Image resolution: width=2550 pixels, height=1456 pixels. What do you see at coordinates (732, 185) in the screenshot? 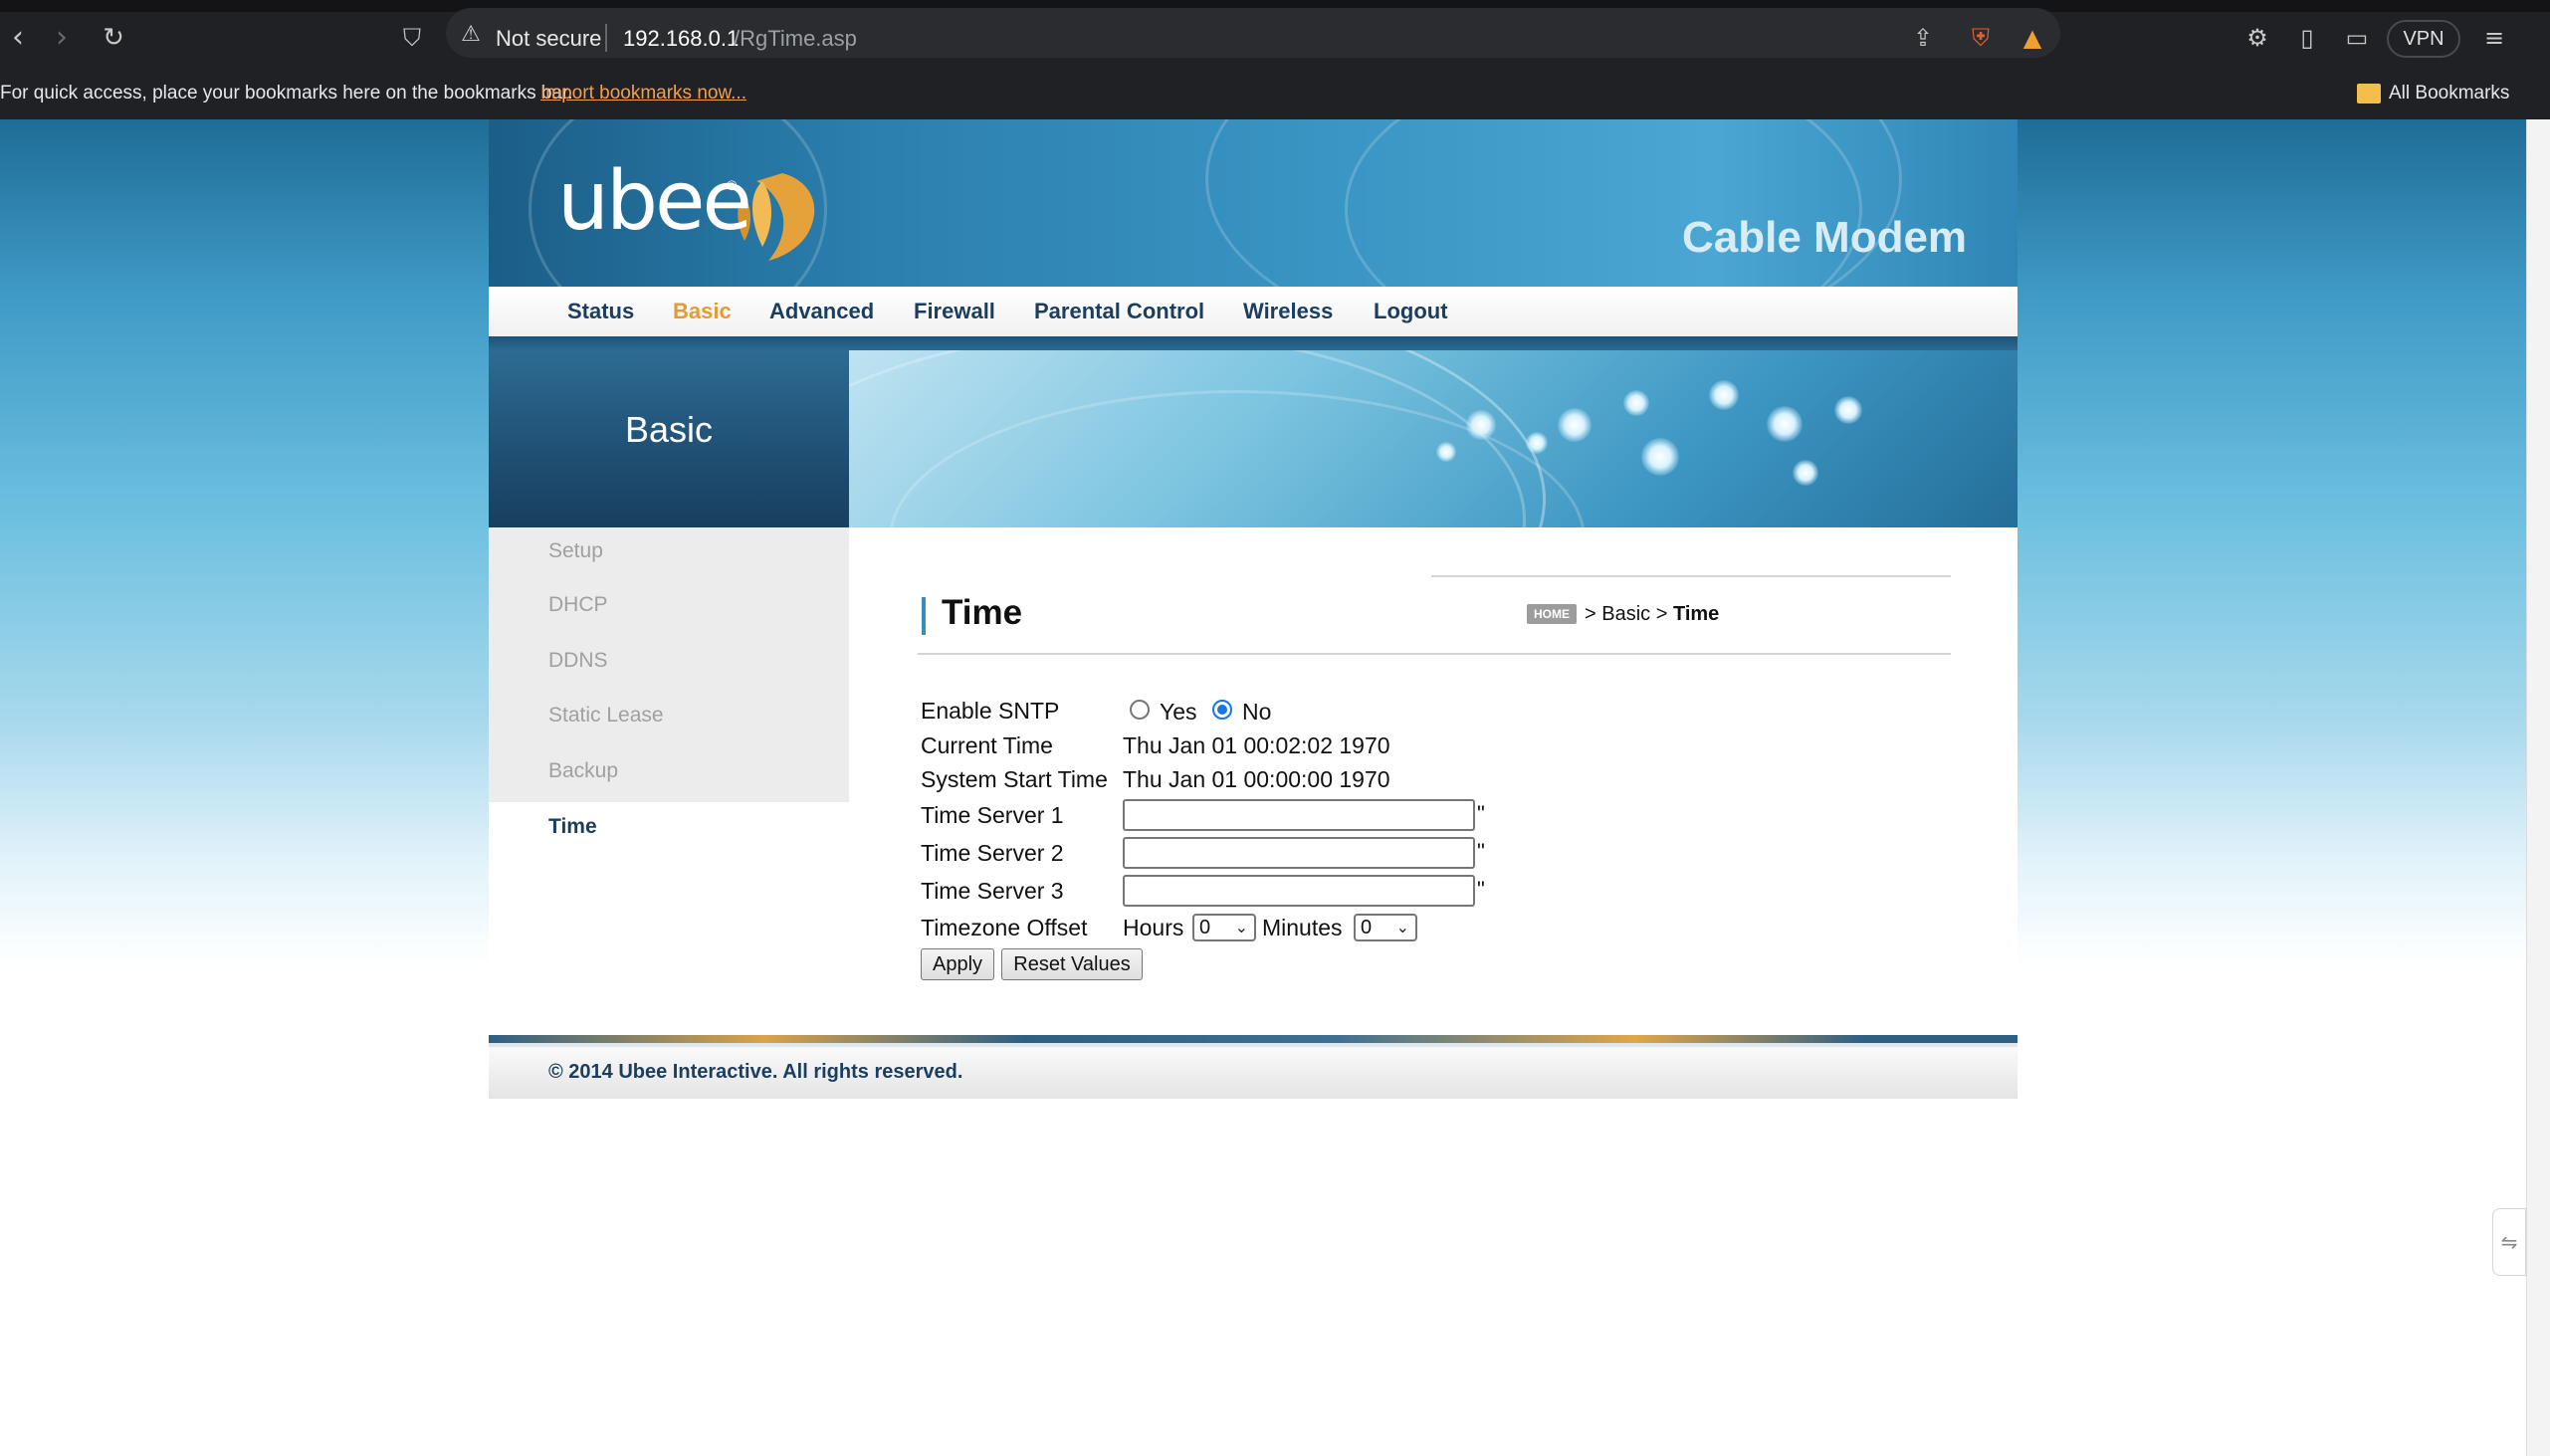
I see `logo-registered-mark: ®` at bounding box center [732, 185].